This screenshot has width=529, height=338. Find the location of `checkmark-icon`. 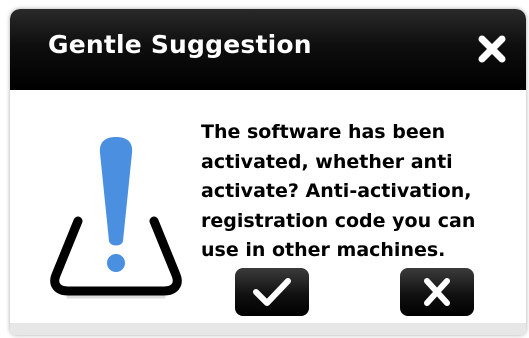

checkmark-icon is located at coordinates (272, 292).